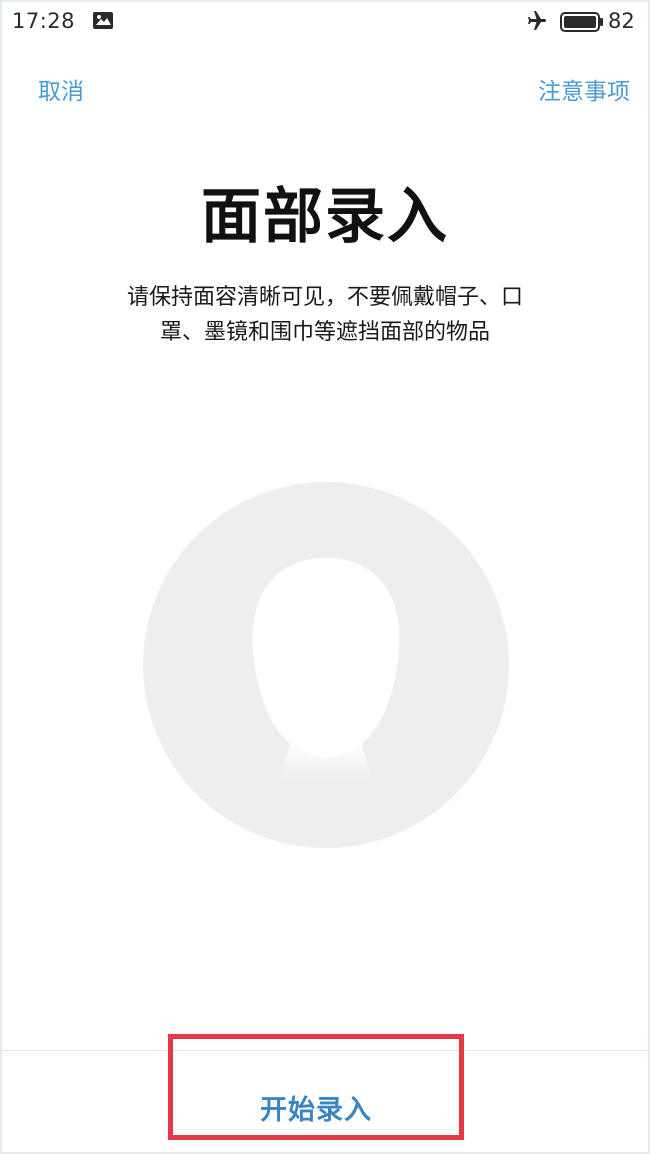  What do you see at coordinates (324, 332) in the screenshot?
I see `instruction-line-2: 罩、墨镜和围巾等遮挡面部的物品` at bounding box center [324, 332].